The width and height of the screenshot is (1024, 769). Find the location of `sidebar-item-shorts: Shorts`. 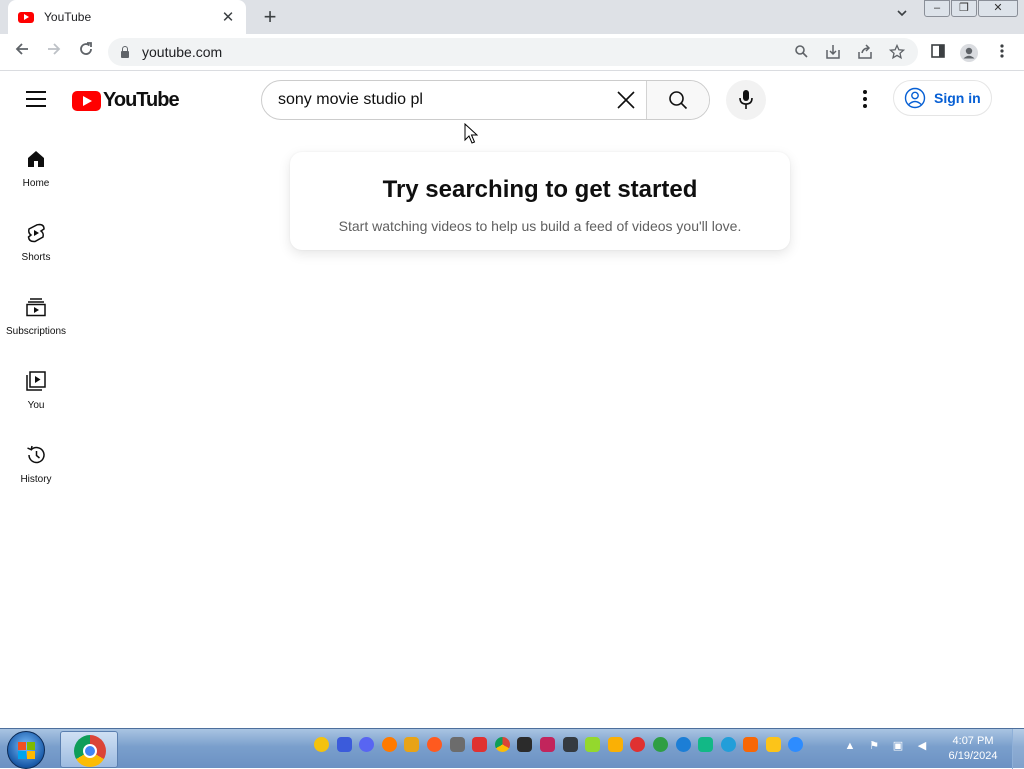

sidebar-item-shorts: Shorts is located at coordinates (36, 237).